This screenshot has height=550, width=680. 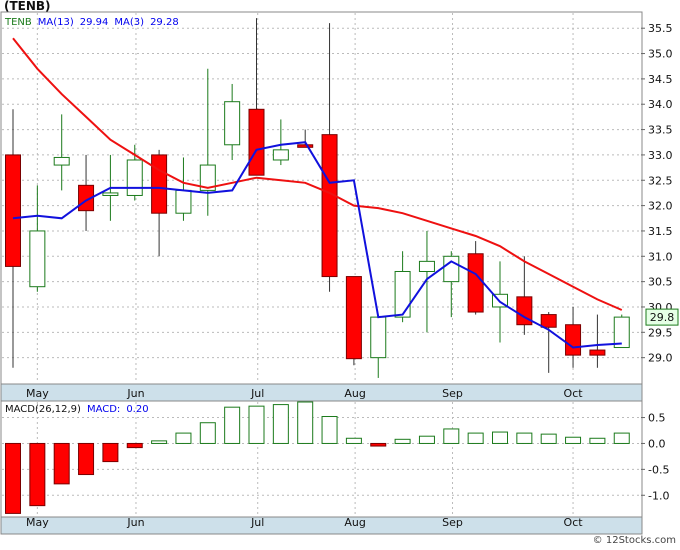 What do you see at coordinates (164, 22) in the screenshot?
I see `legend-item: 29.28` at bounding box center [164, 22].